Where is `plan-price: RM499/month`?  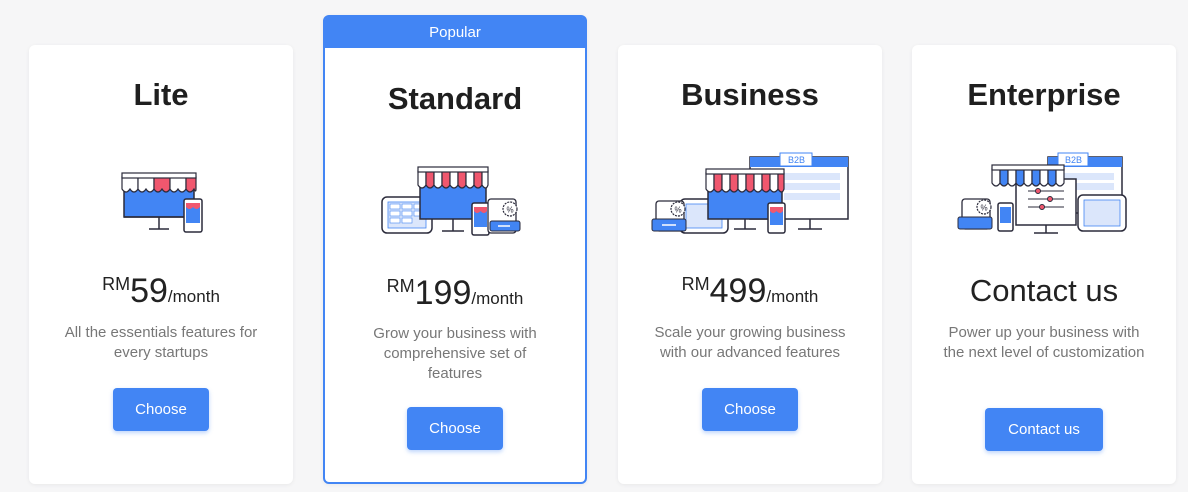
plan-price: RM499/month is located at coordinates (750, 291).